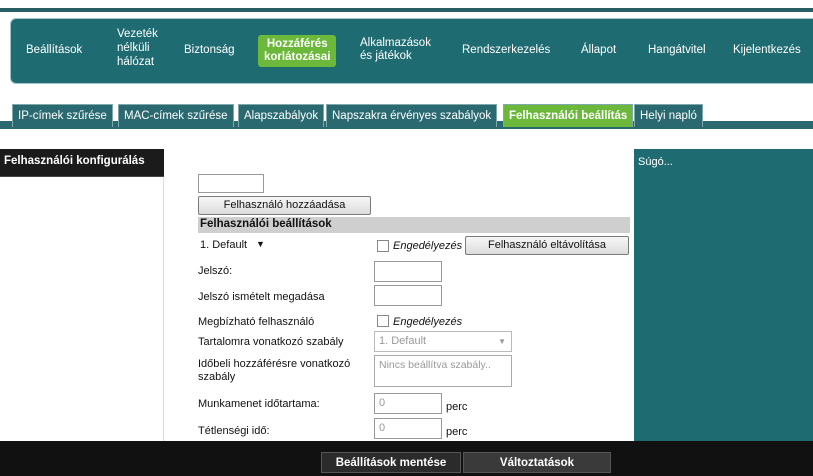 The width and height of the screenshot is (813, 476). Describe the element at coordinates (391, 462) in the screenshot. I see `save-settings-button: Beállítások mentése` at that location.